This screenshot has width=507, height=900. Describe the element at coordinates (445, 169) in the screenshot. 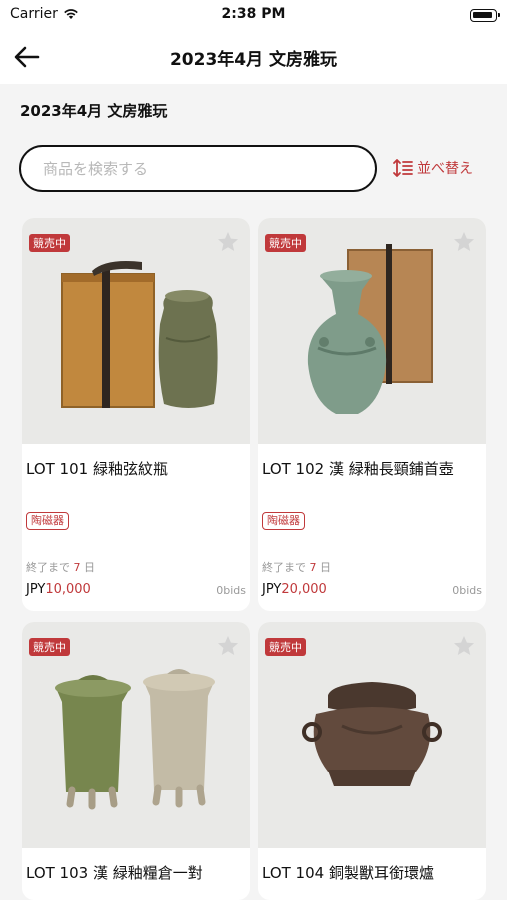

I see `sort-label: 並べ替え` at that location.